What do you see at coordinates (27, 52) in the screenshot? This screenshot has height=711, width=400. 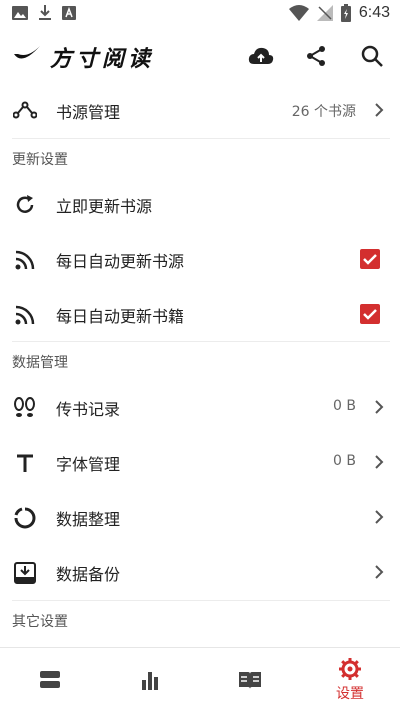 I see `logo-icon` at bounding box center [27, 52].